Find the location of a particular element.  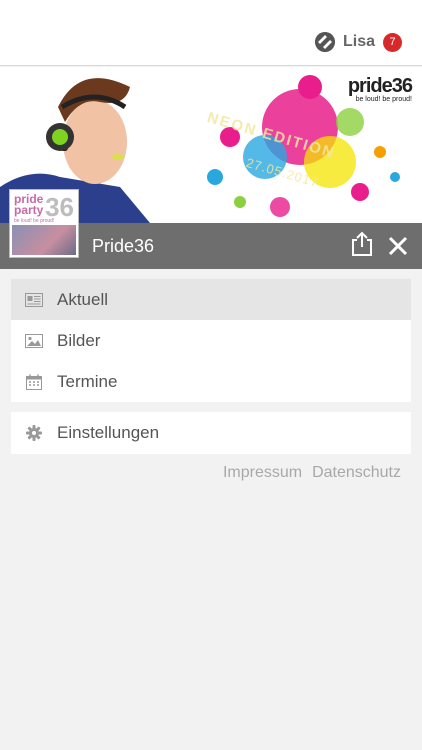

top-bar: Lisa 7 is located at coordinates (211, 33).